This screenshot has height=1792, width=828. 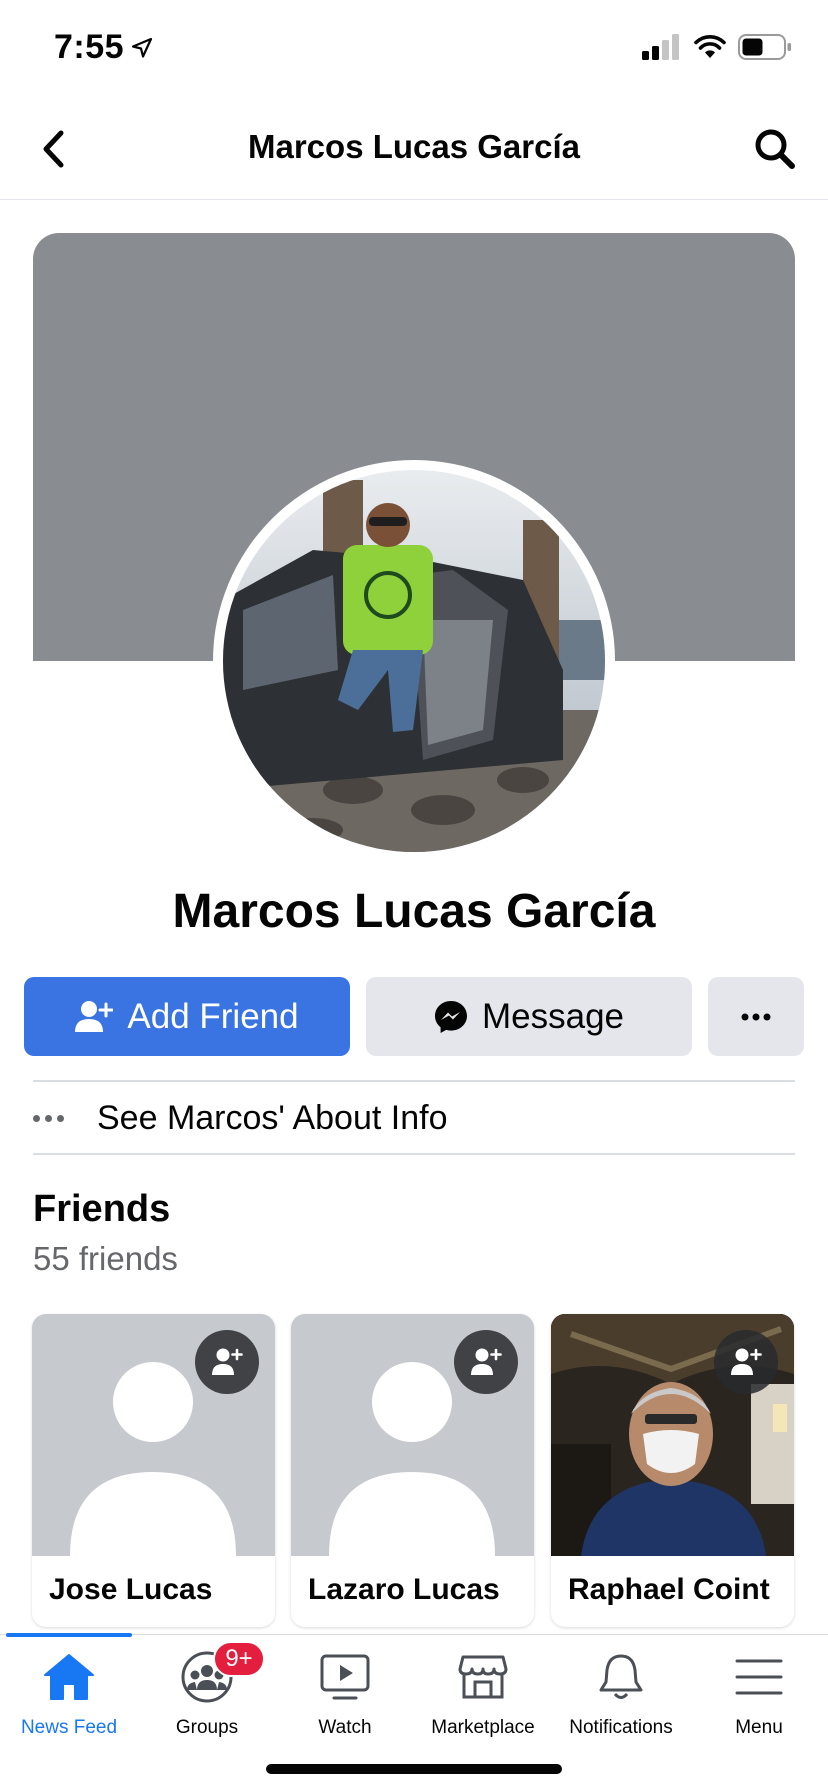 I want to click on wifi-icon, so click(x=710, y=46).